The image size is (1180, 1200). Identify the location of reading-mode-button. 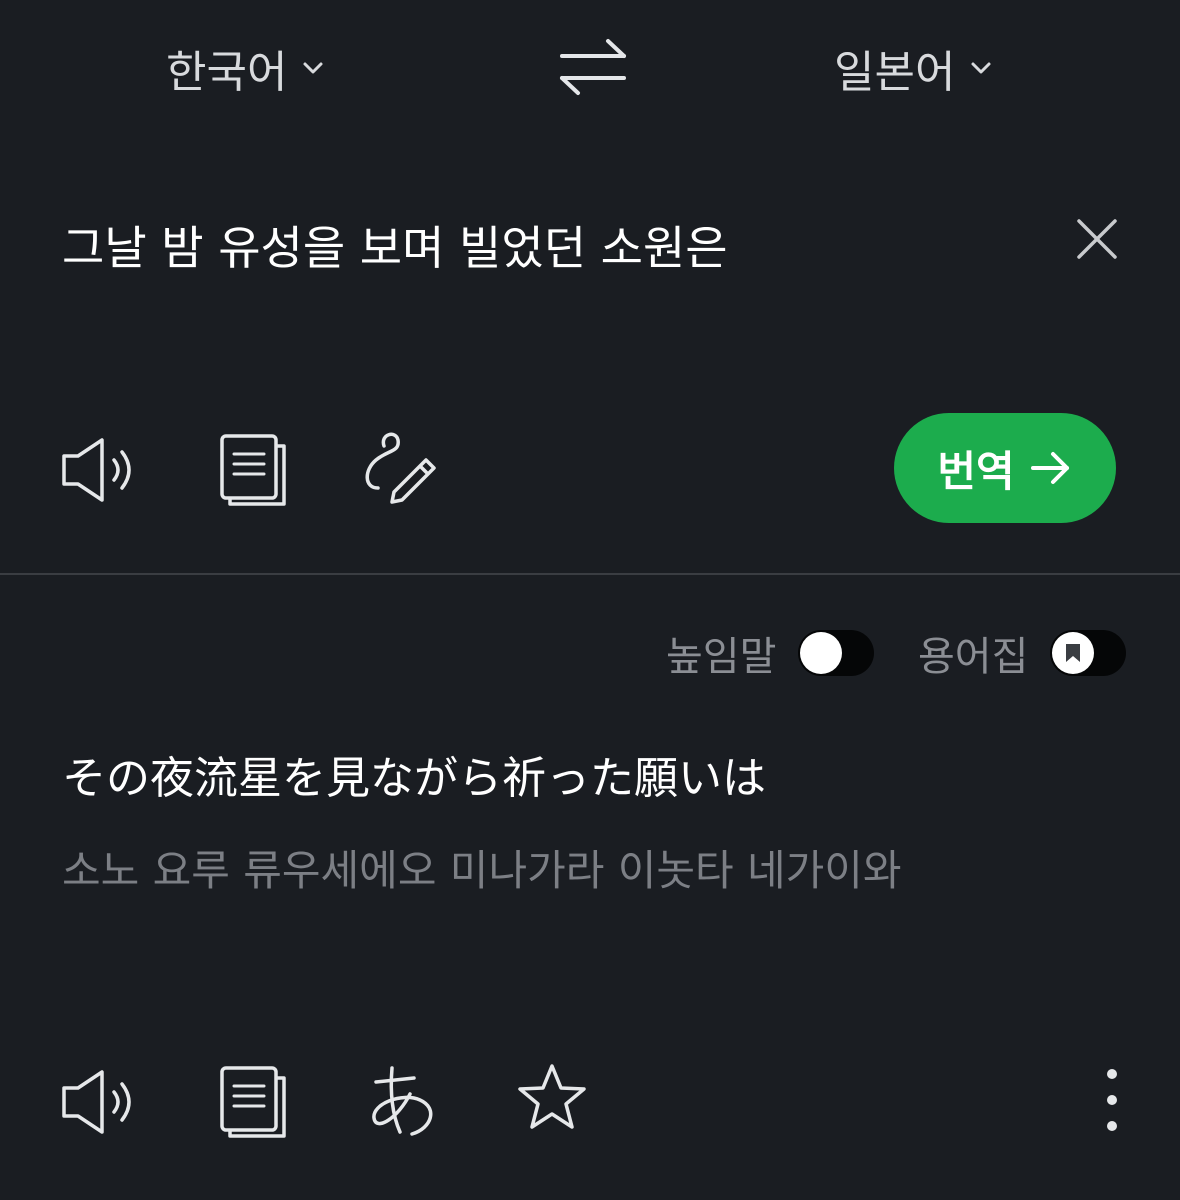
(402, 1102).